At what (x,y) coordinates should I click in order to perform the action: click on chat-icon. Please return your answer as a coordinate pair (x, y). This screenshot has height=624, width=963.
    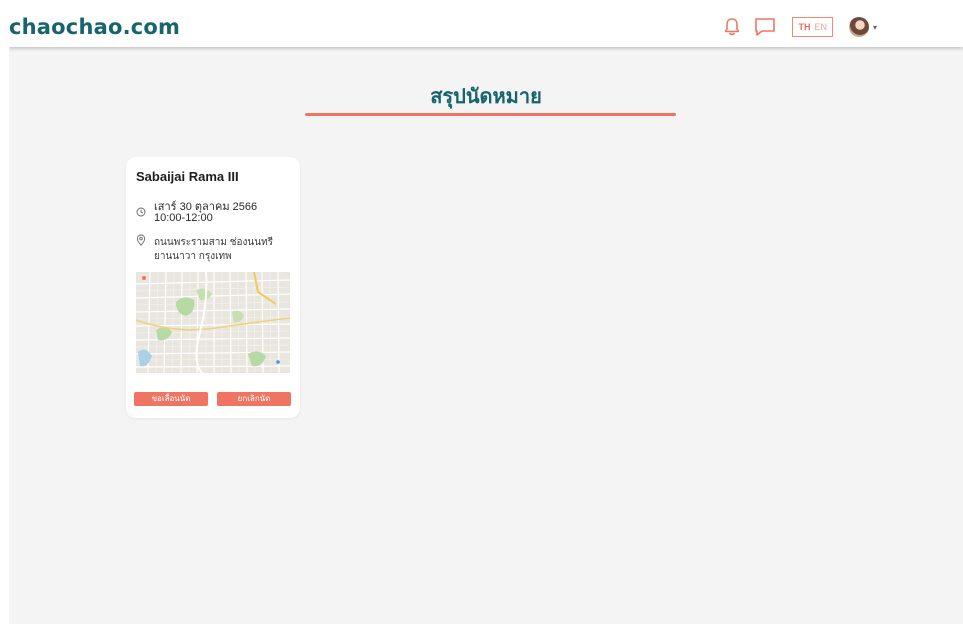
    Looking at the image, I should click on (765, 27).